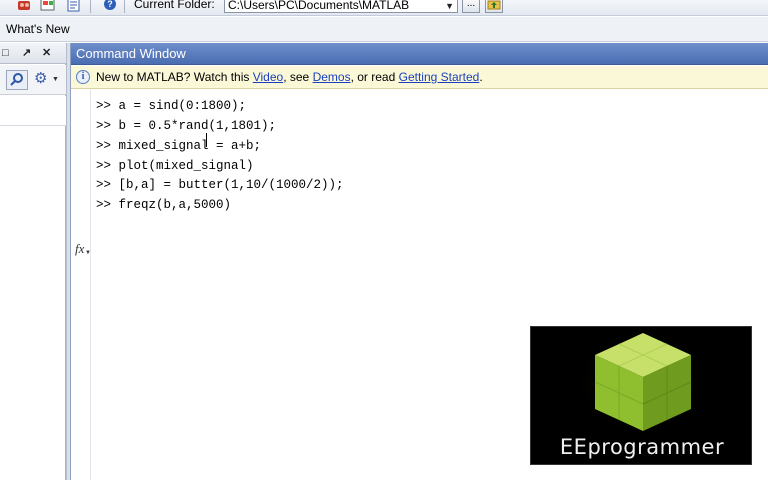  I want to click on simulink-icon, so click(24, 6).